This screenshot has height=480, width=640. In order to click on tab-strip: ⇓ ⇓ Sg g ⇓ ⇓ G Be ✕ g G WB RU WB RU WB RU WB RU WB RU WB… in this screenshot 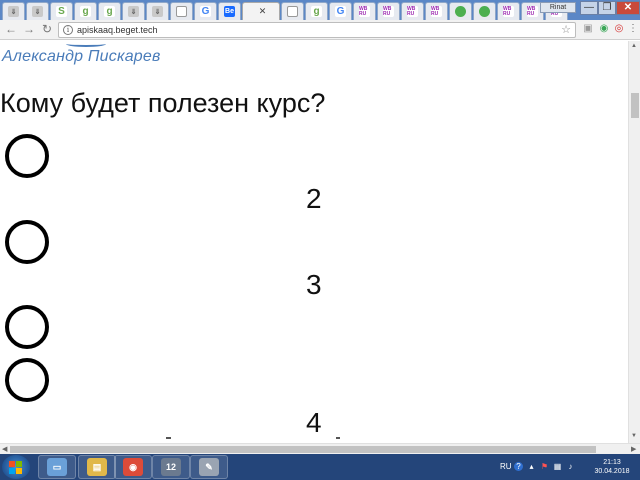, I will do `click(320, 10)`.